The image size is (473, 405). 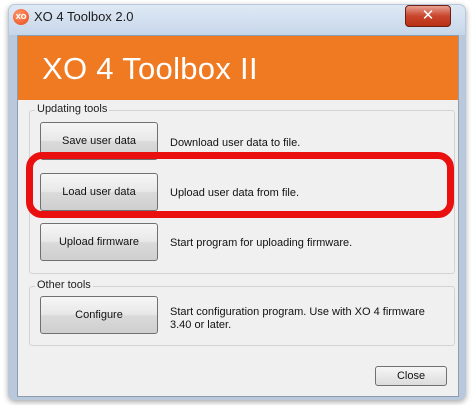 I want to click on updating-tools-label: Updating tools, so click(x=72, y=109).